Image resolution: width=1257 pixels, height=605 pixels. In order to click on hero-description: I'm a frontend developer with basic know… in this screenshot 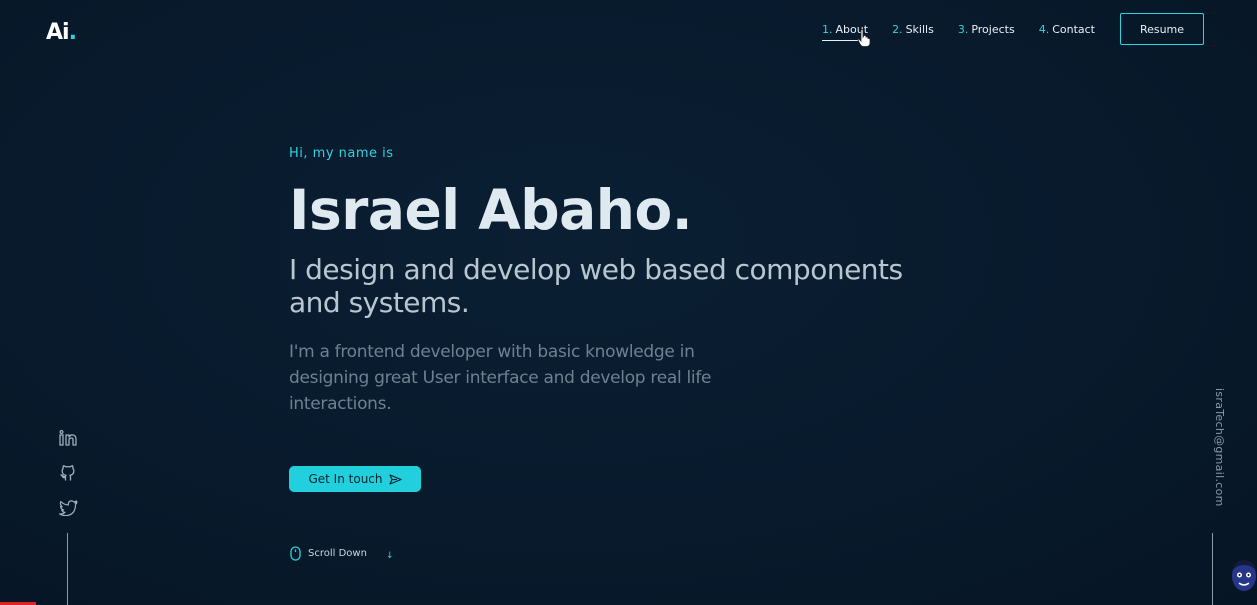, I will do `click(500, 378)`.